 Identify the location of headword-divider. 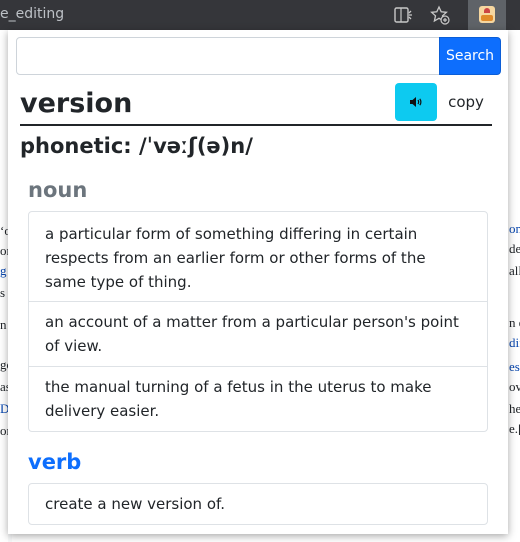
(256, 125).